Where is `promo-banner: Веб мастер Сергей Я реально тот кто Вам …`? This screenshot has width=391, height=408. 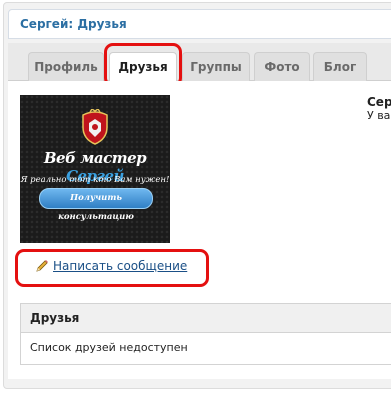 promo-banner: Веб мастер Сергей Я реально тот кто Вам … is located at coordinates (95, 169).